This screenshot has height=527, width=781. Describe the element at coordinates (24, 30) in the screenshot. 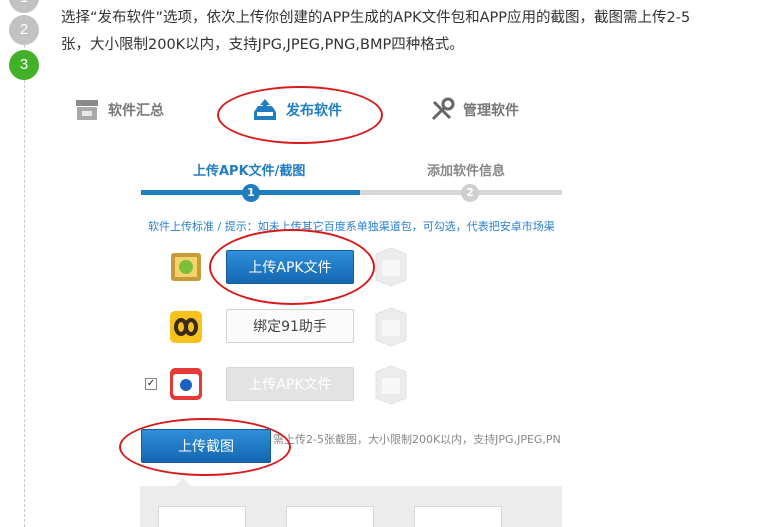

I see `step-badge-2: 2` at that location.